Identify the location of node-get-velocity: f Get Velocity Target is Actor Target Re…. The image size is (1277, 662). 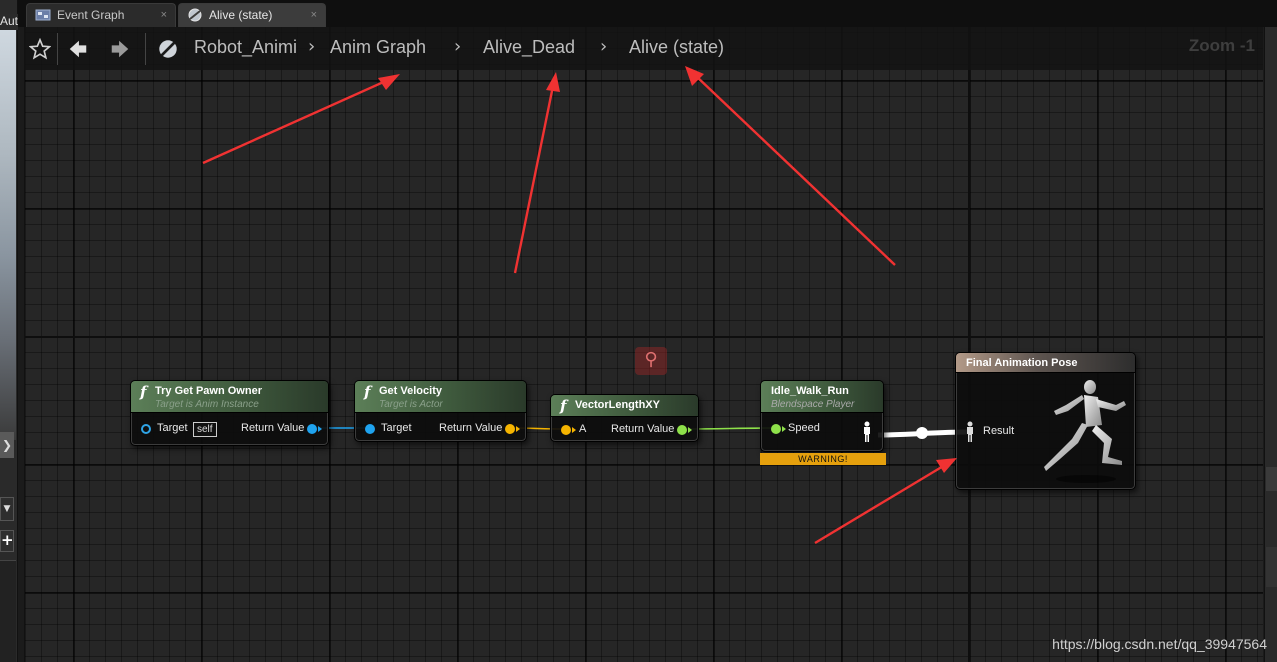
(440, 411).